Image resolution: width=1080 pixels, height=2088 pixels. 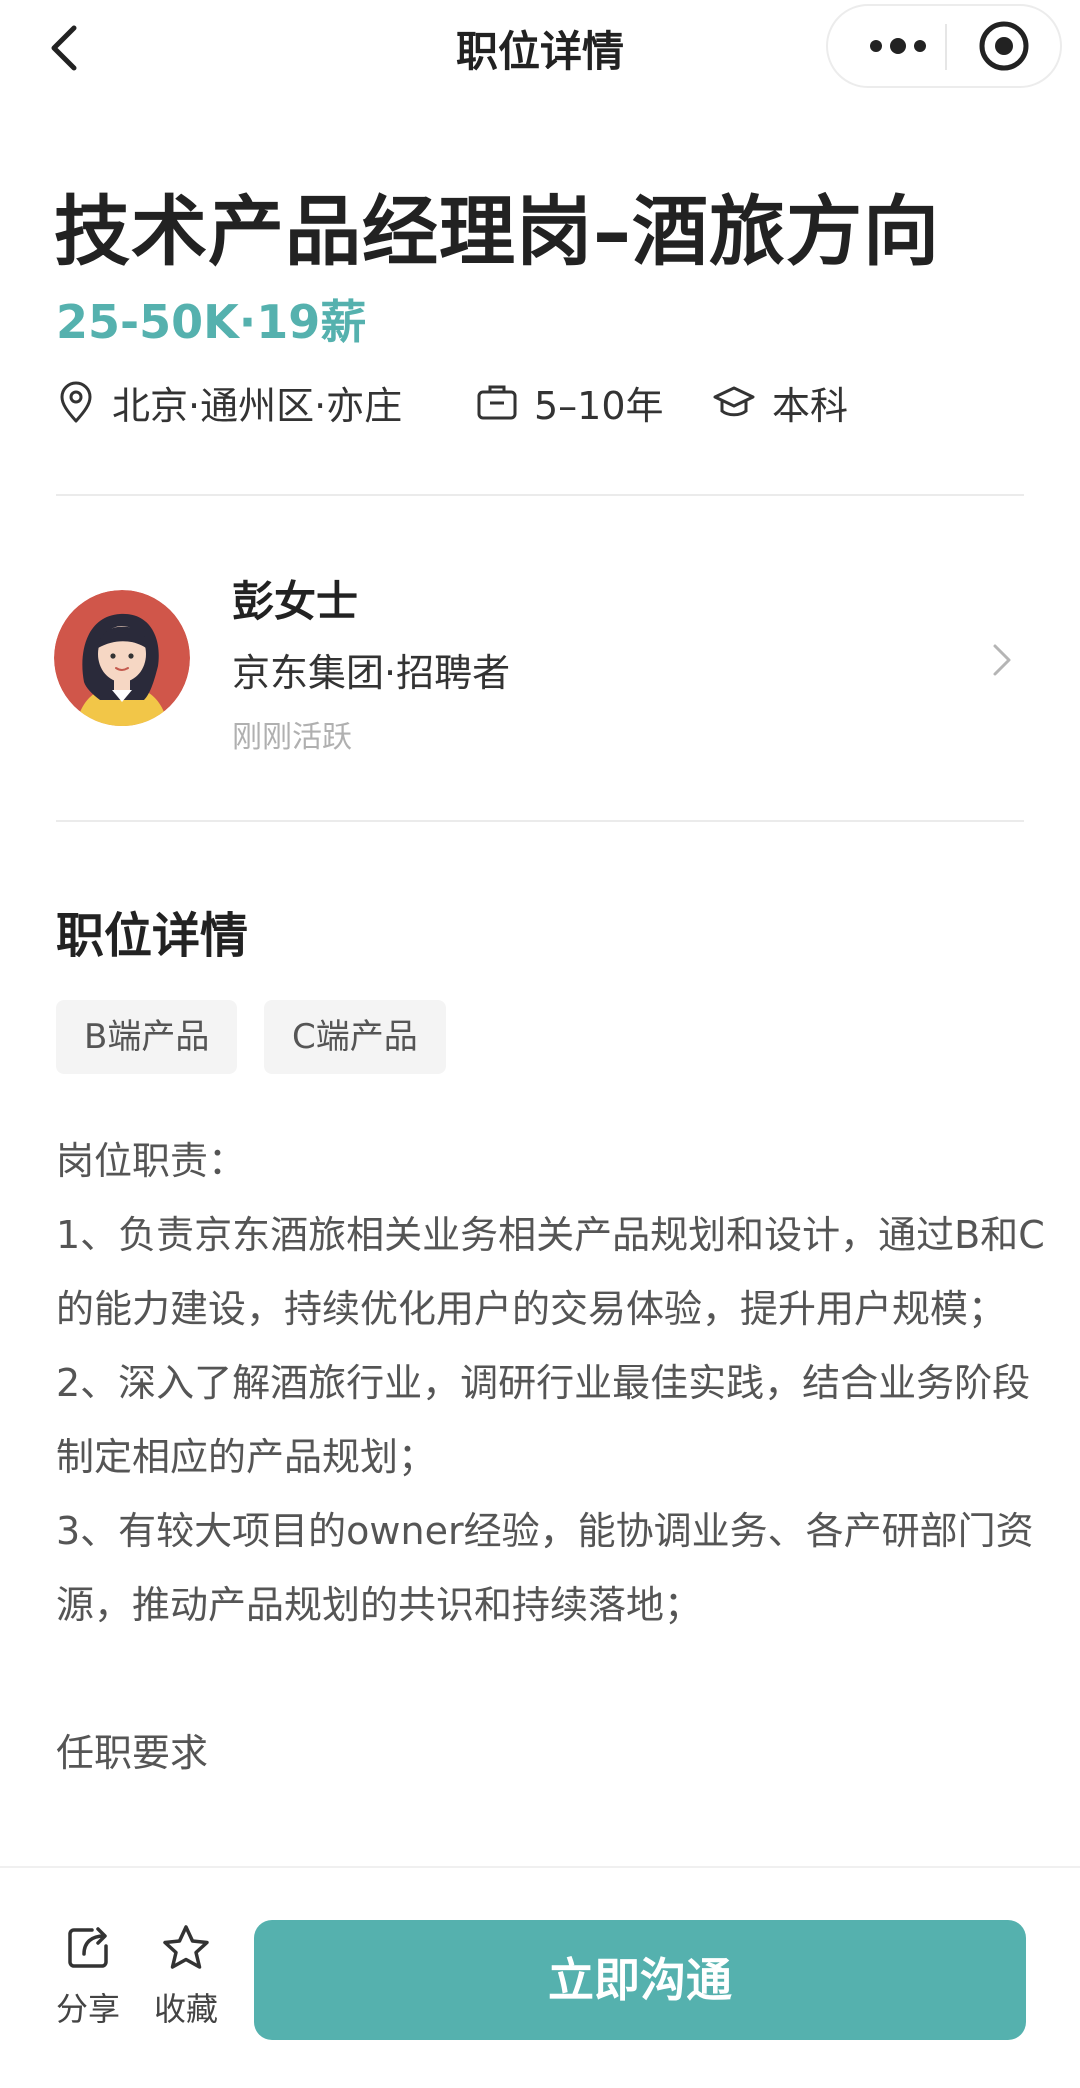 What do you see at coordinates (132, 1753) in the screenshot?
I see `description-line: 任职要求` at bounding box center [132, 1753].